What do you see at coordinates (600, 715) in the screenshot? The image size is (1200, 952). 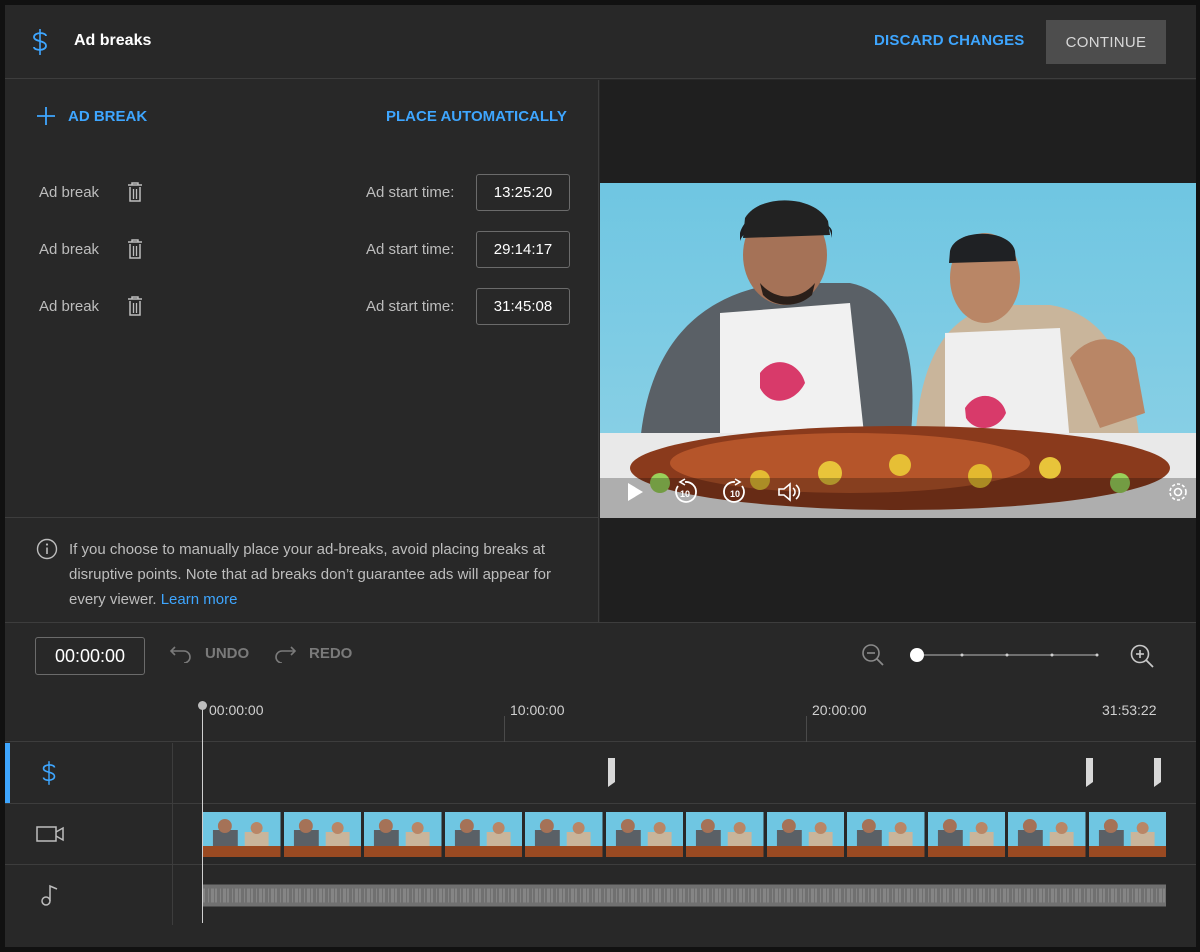 I see `time-ruler: 00:00:00 10:00:00 20:00:00 31:53:22` at bounding box center [600, 715].